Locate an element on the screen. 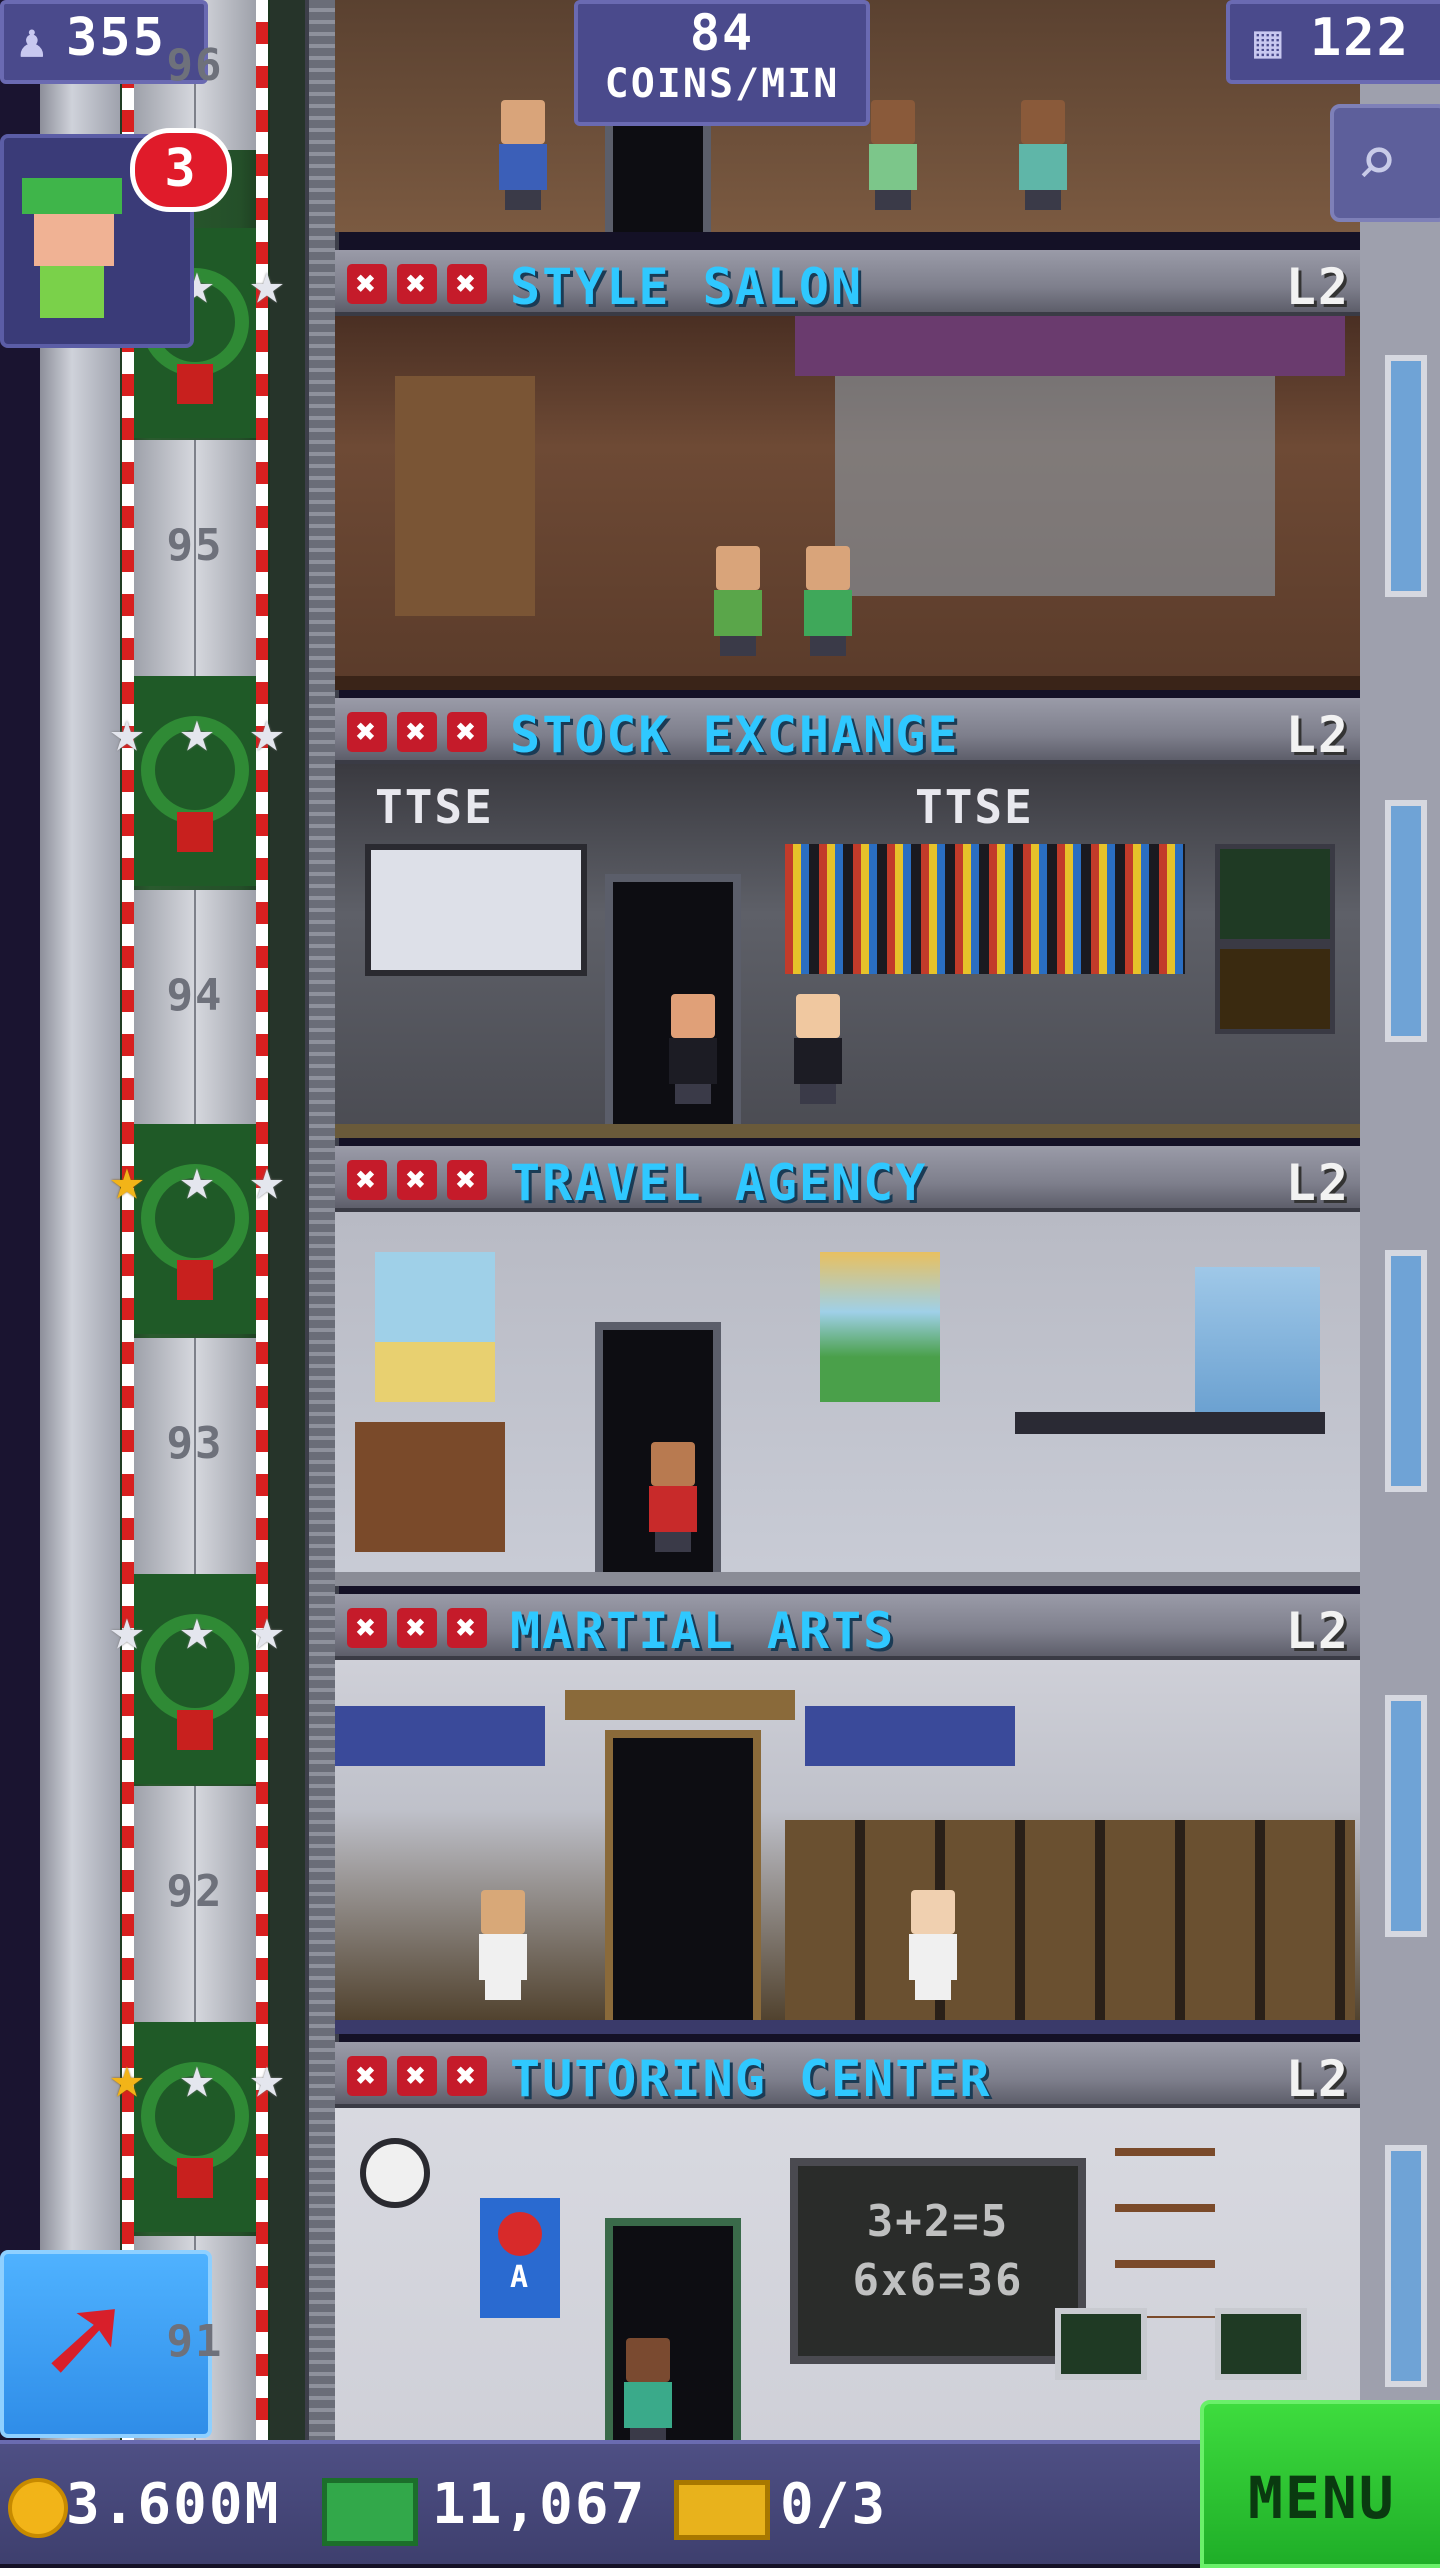 The height and width of the screenshot is (2568, 1440). floor-number: 92 is located at coordinates (195, 1891).